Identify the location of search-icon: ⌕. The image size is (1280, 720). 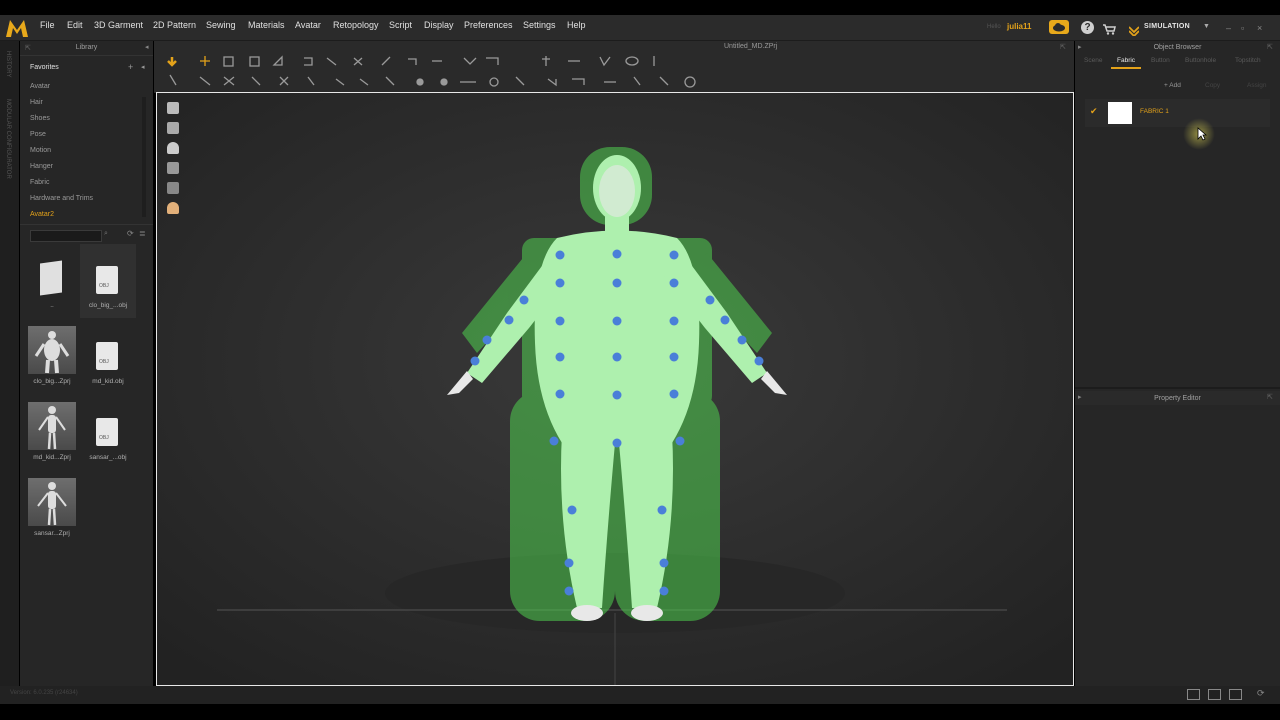
(106, 234).